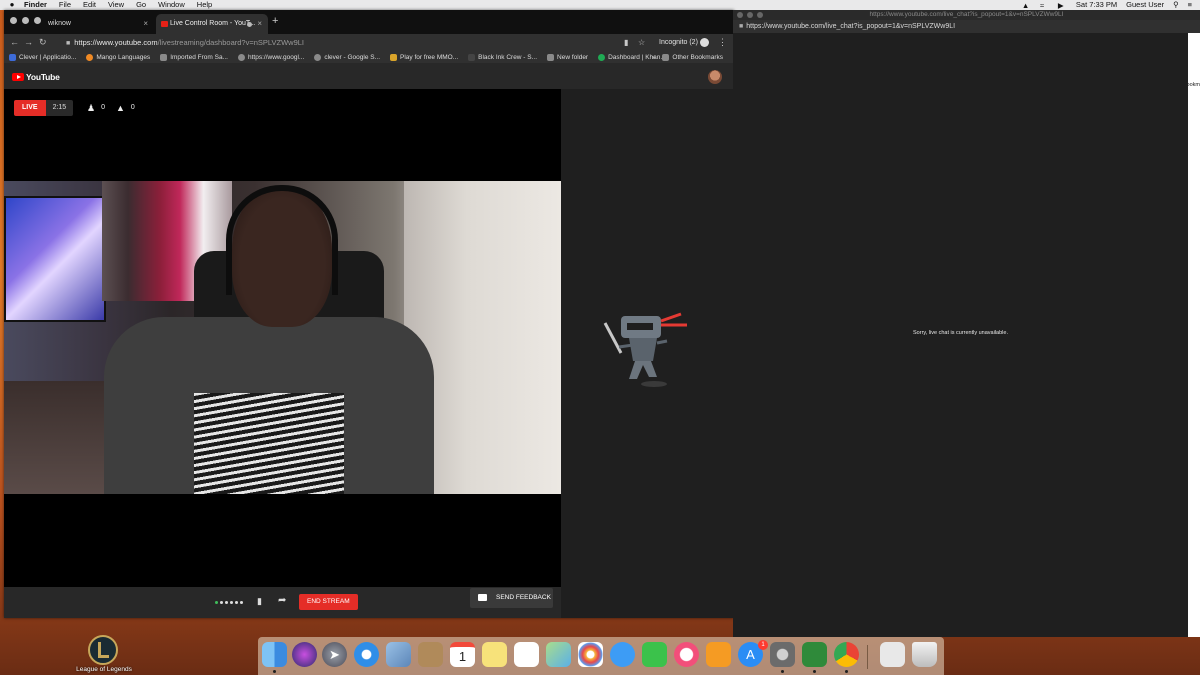  Describe the element at coordinates (494, 654) in the screenshot. I see `notes-icon` at that location.